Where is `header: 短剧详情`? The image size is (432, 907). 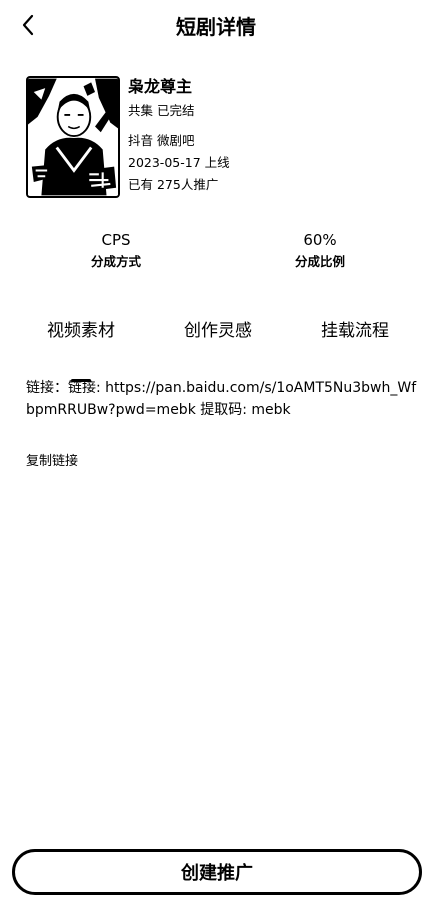
header: 短剧详情 is located at coordinates (216, 25).